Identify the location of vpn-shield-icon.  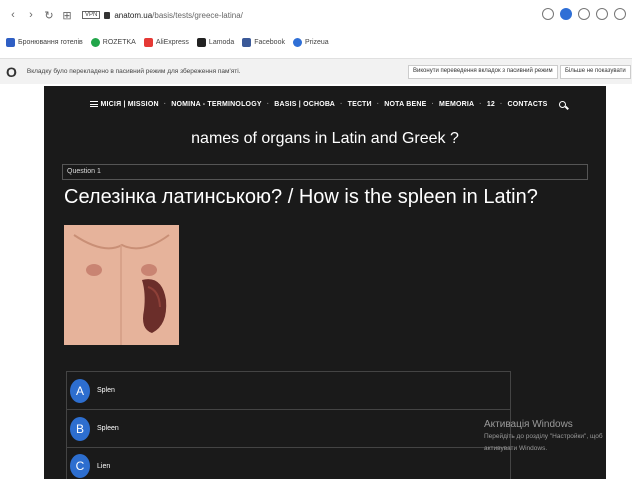
(566, 14).